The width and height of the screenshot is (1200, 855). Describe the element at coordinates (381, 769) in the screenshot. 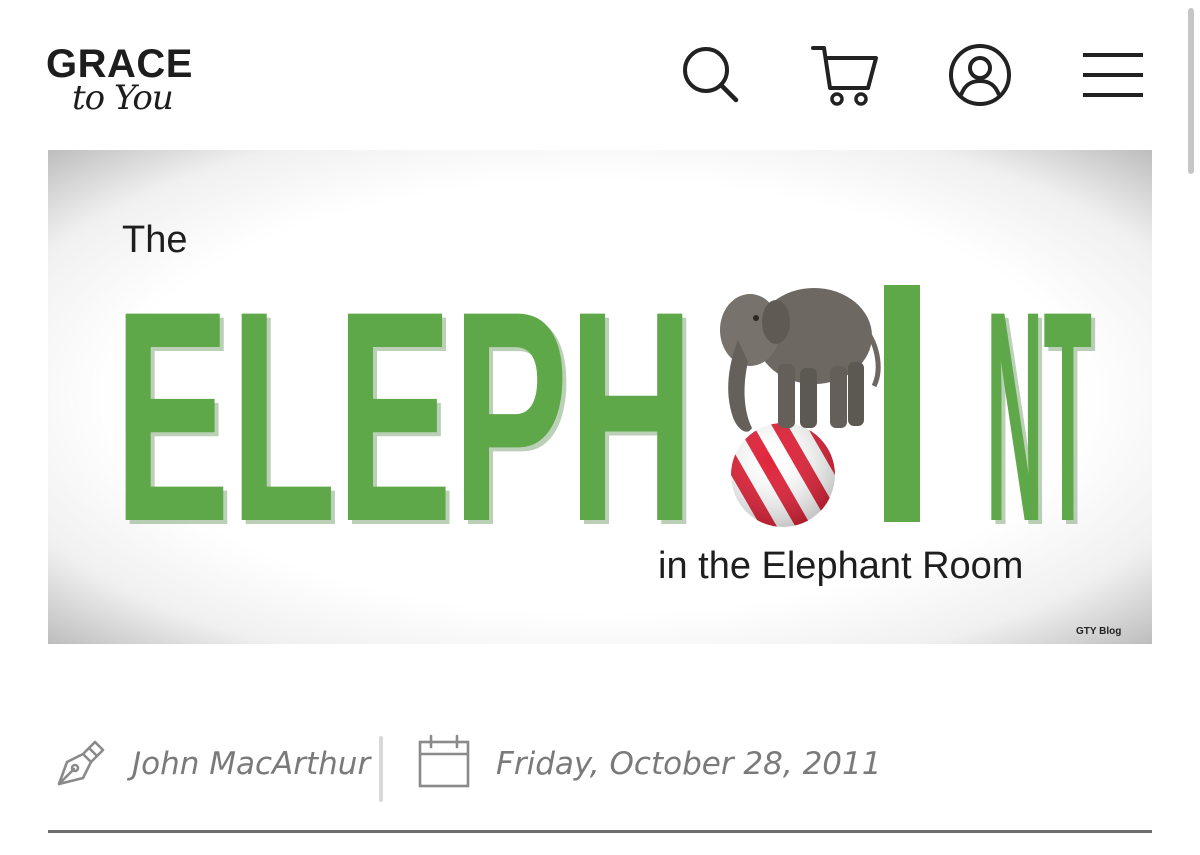

I see `meta-divider` at that location.